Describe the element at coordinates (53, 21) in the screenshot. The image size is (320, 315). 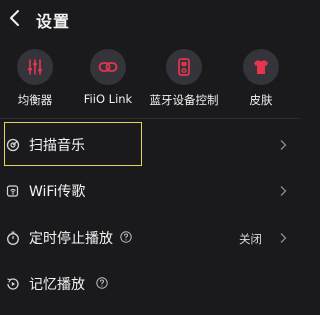
I see `page-title: 设置` at that location.